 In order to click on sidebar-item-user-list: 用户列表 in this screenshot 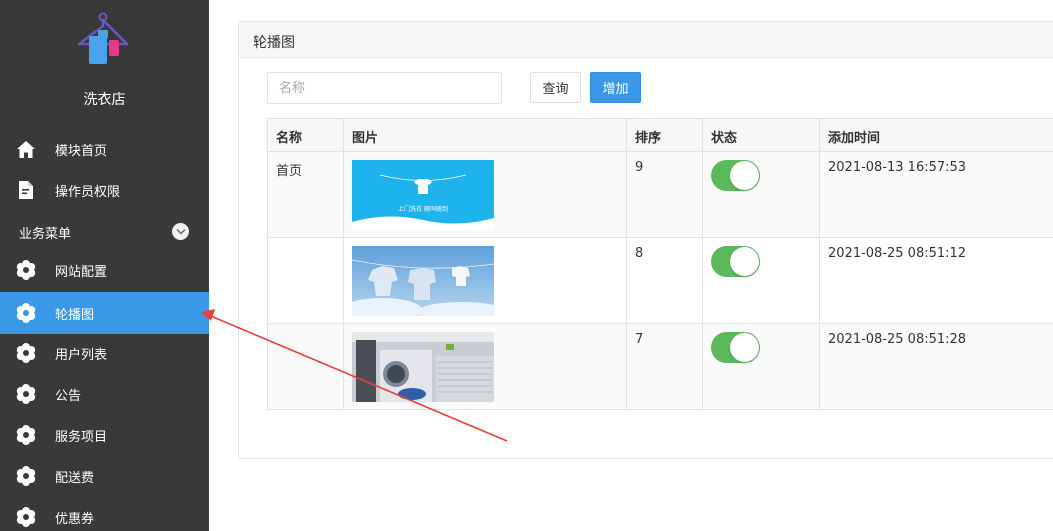, I will do `click(104, 353)`.